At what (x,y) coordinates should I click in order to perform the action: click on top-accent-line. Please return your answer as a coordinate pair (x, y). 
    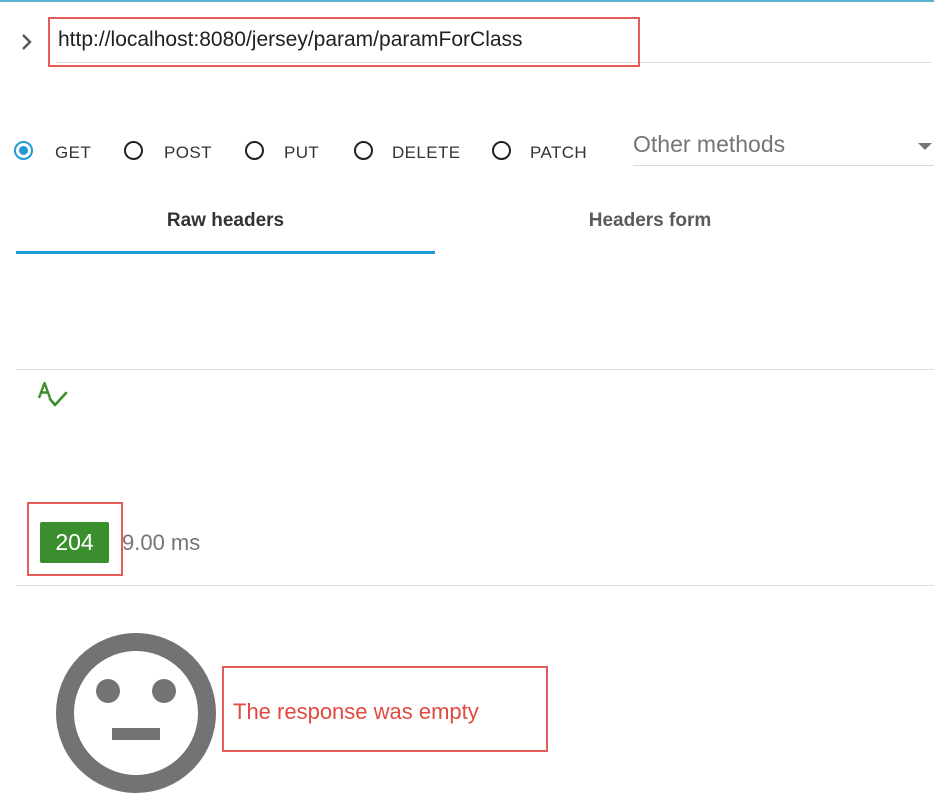
    Looking at the image, I should click on (467, 1).